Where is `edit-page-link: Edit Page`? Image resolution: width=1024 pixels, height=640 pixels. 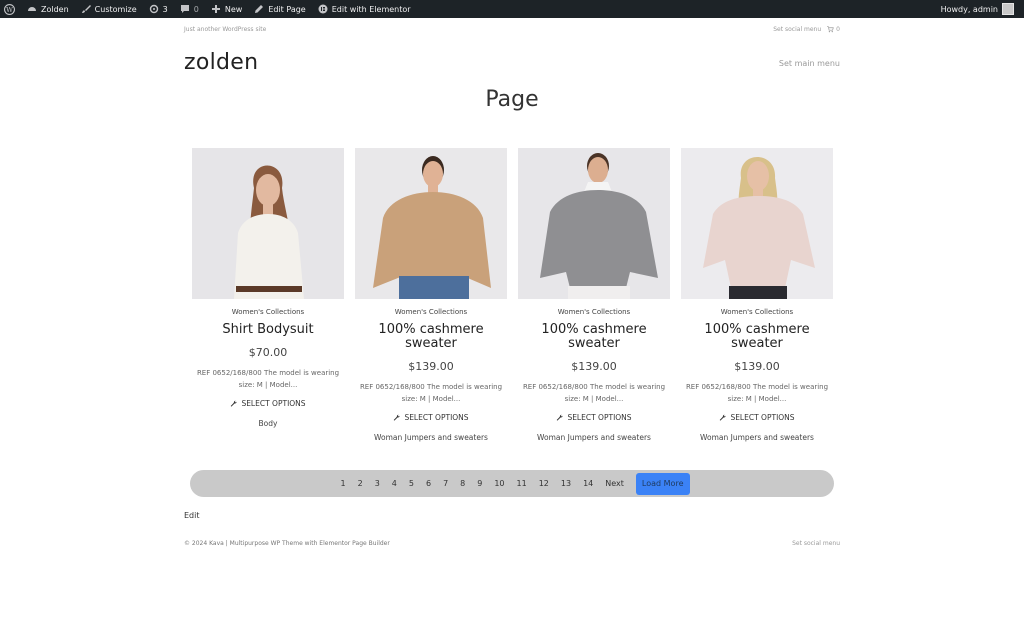
edit-page-link: Edit Page is located at coordinates (279, 9).